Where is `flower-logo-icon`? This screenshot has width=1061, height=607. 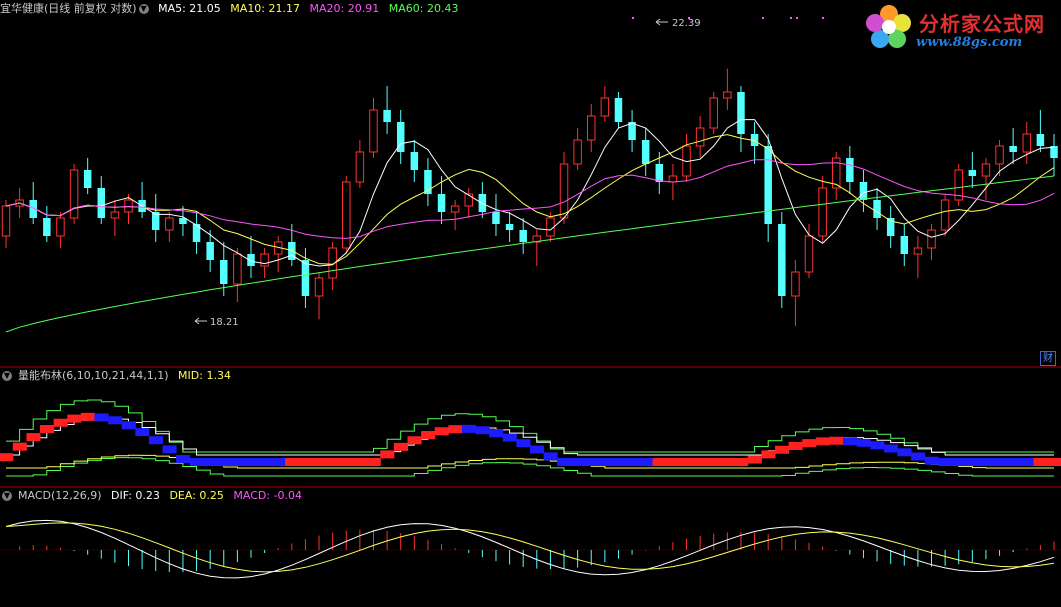 flower-logo-icon is located at coordinates (888, 26).